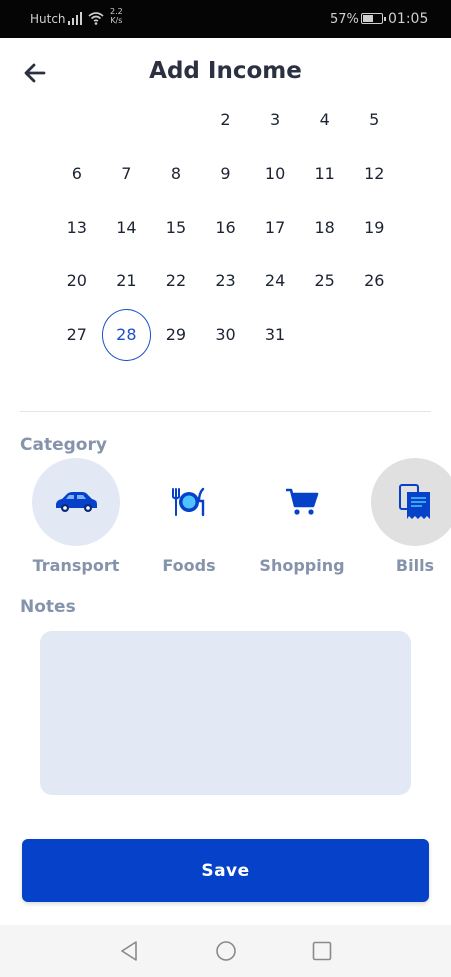  I want to click on category-foods-circle, so click(189, 502).